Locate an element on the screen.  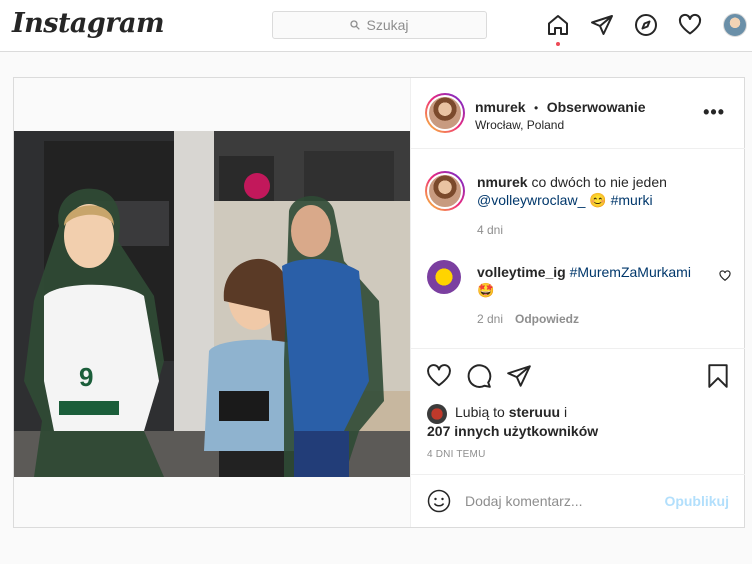
activity-heart-icon is located at coordinates (690, 25).